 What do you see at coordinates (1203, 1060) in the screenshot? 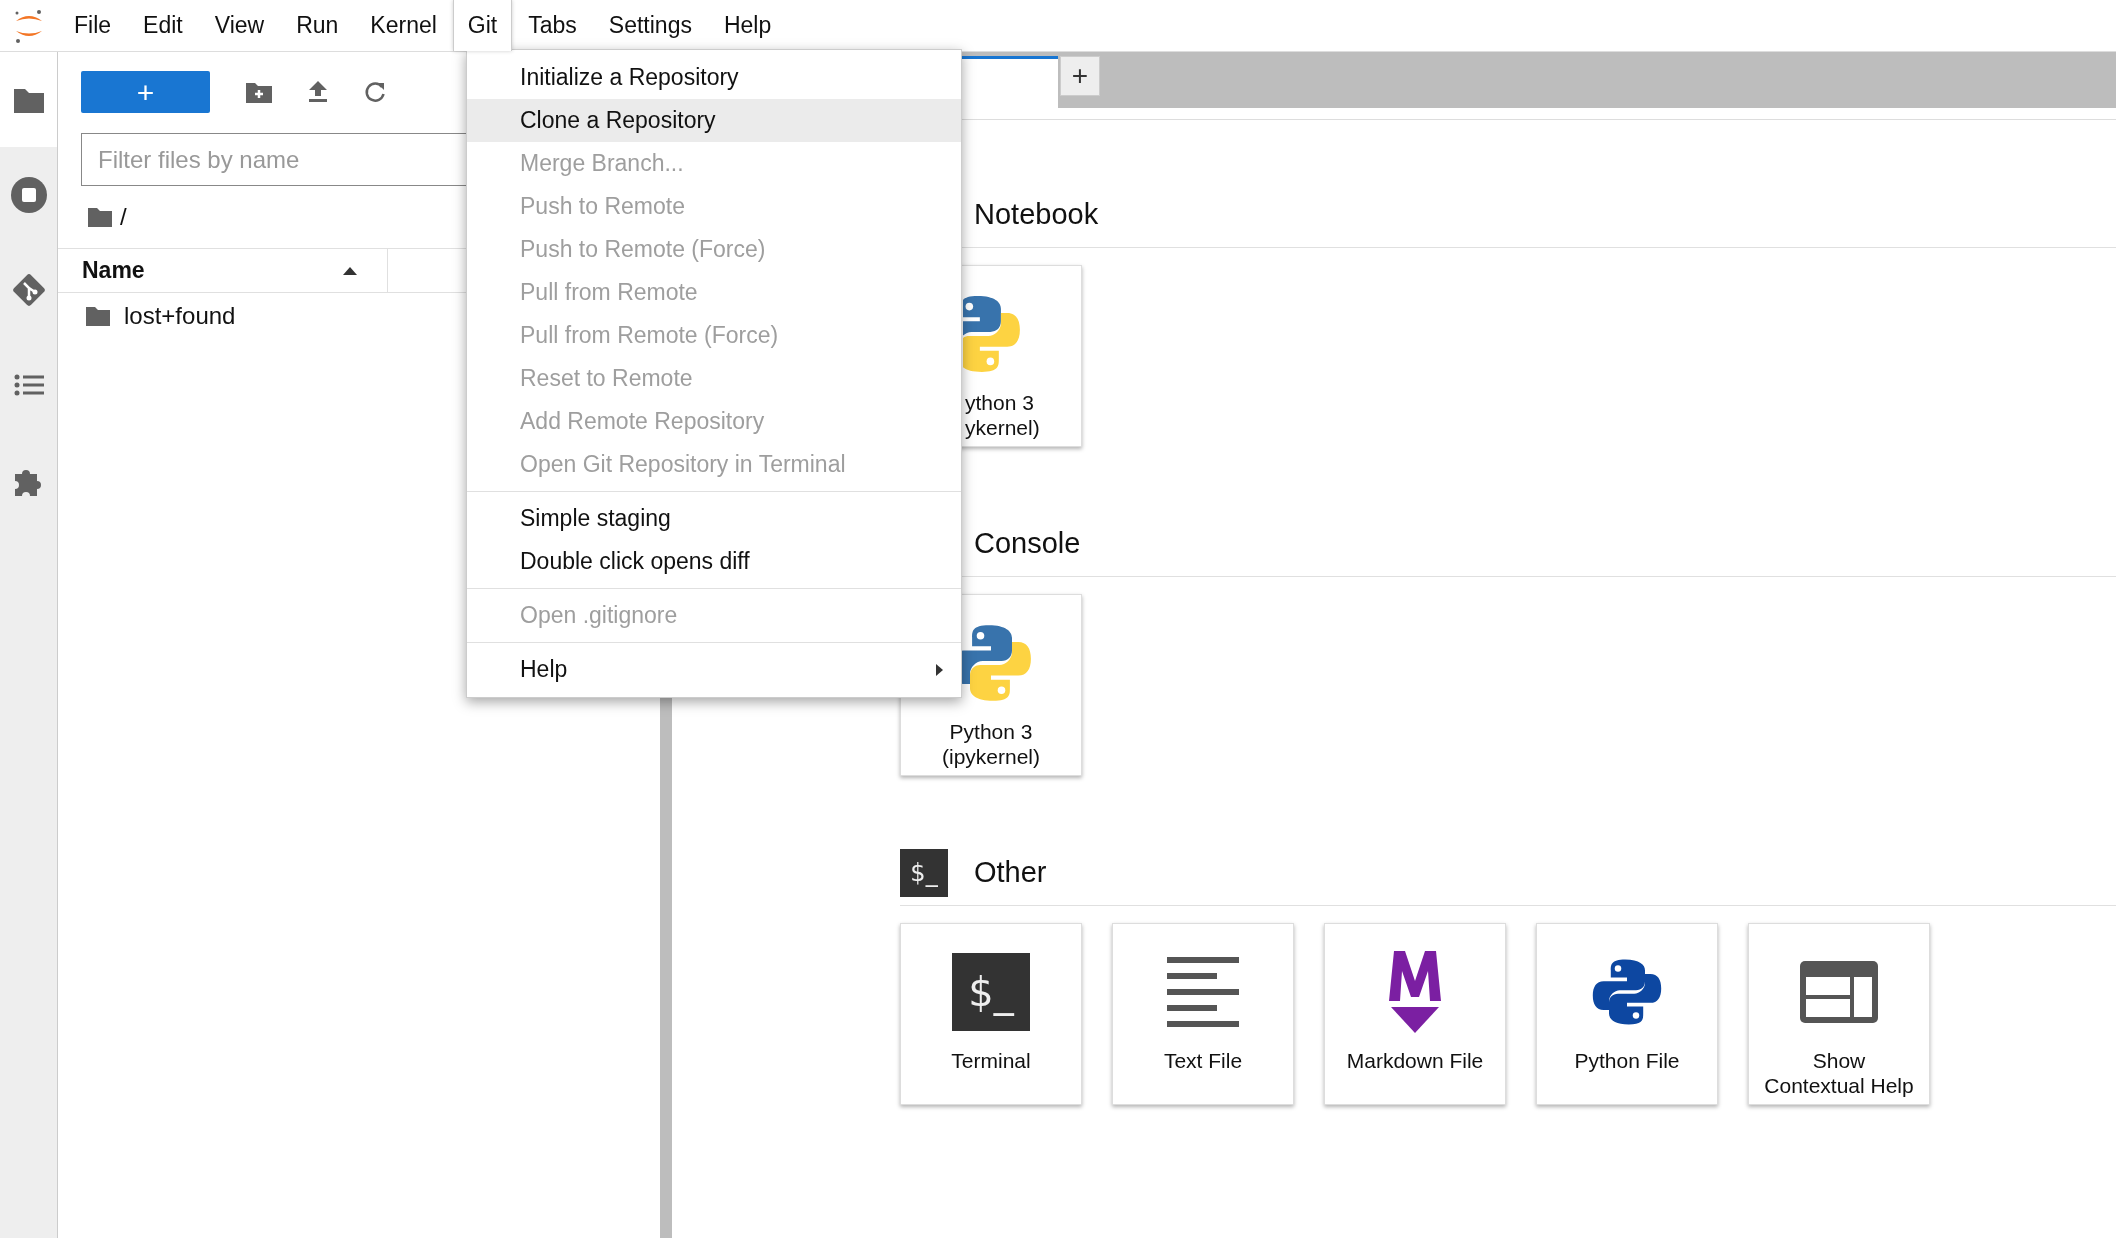
I see `card-label: Text File` at bounding box center [1203, 1060].